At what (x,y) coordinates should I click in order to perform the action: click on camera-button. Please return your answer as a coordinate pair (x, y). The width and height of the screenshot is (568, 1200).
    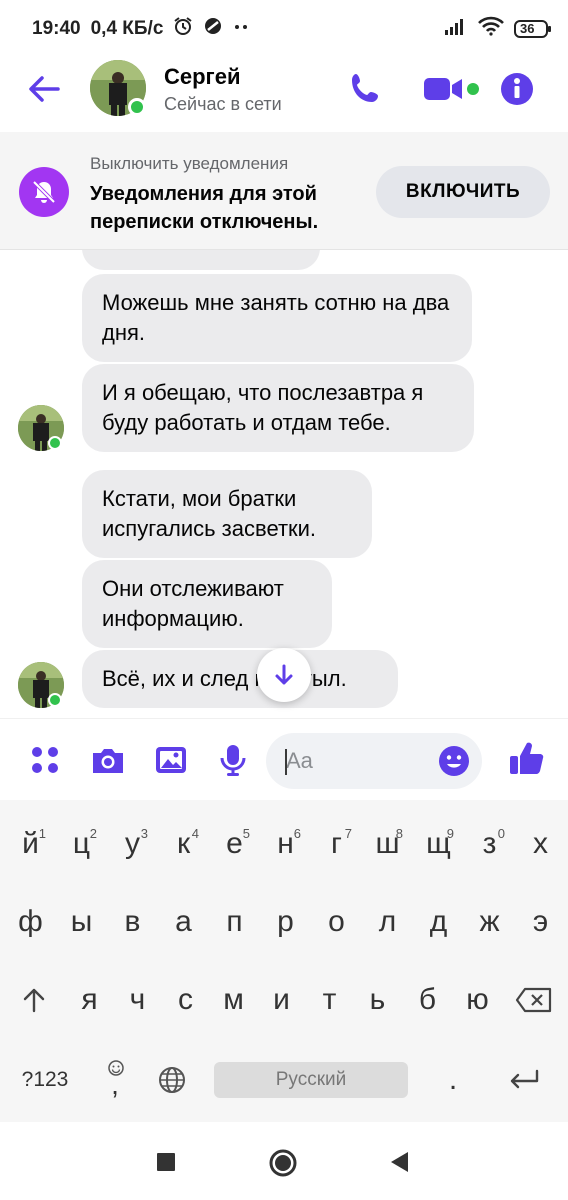
    Looking at the image, I should click on (108, 760).